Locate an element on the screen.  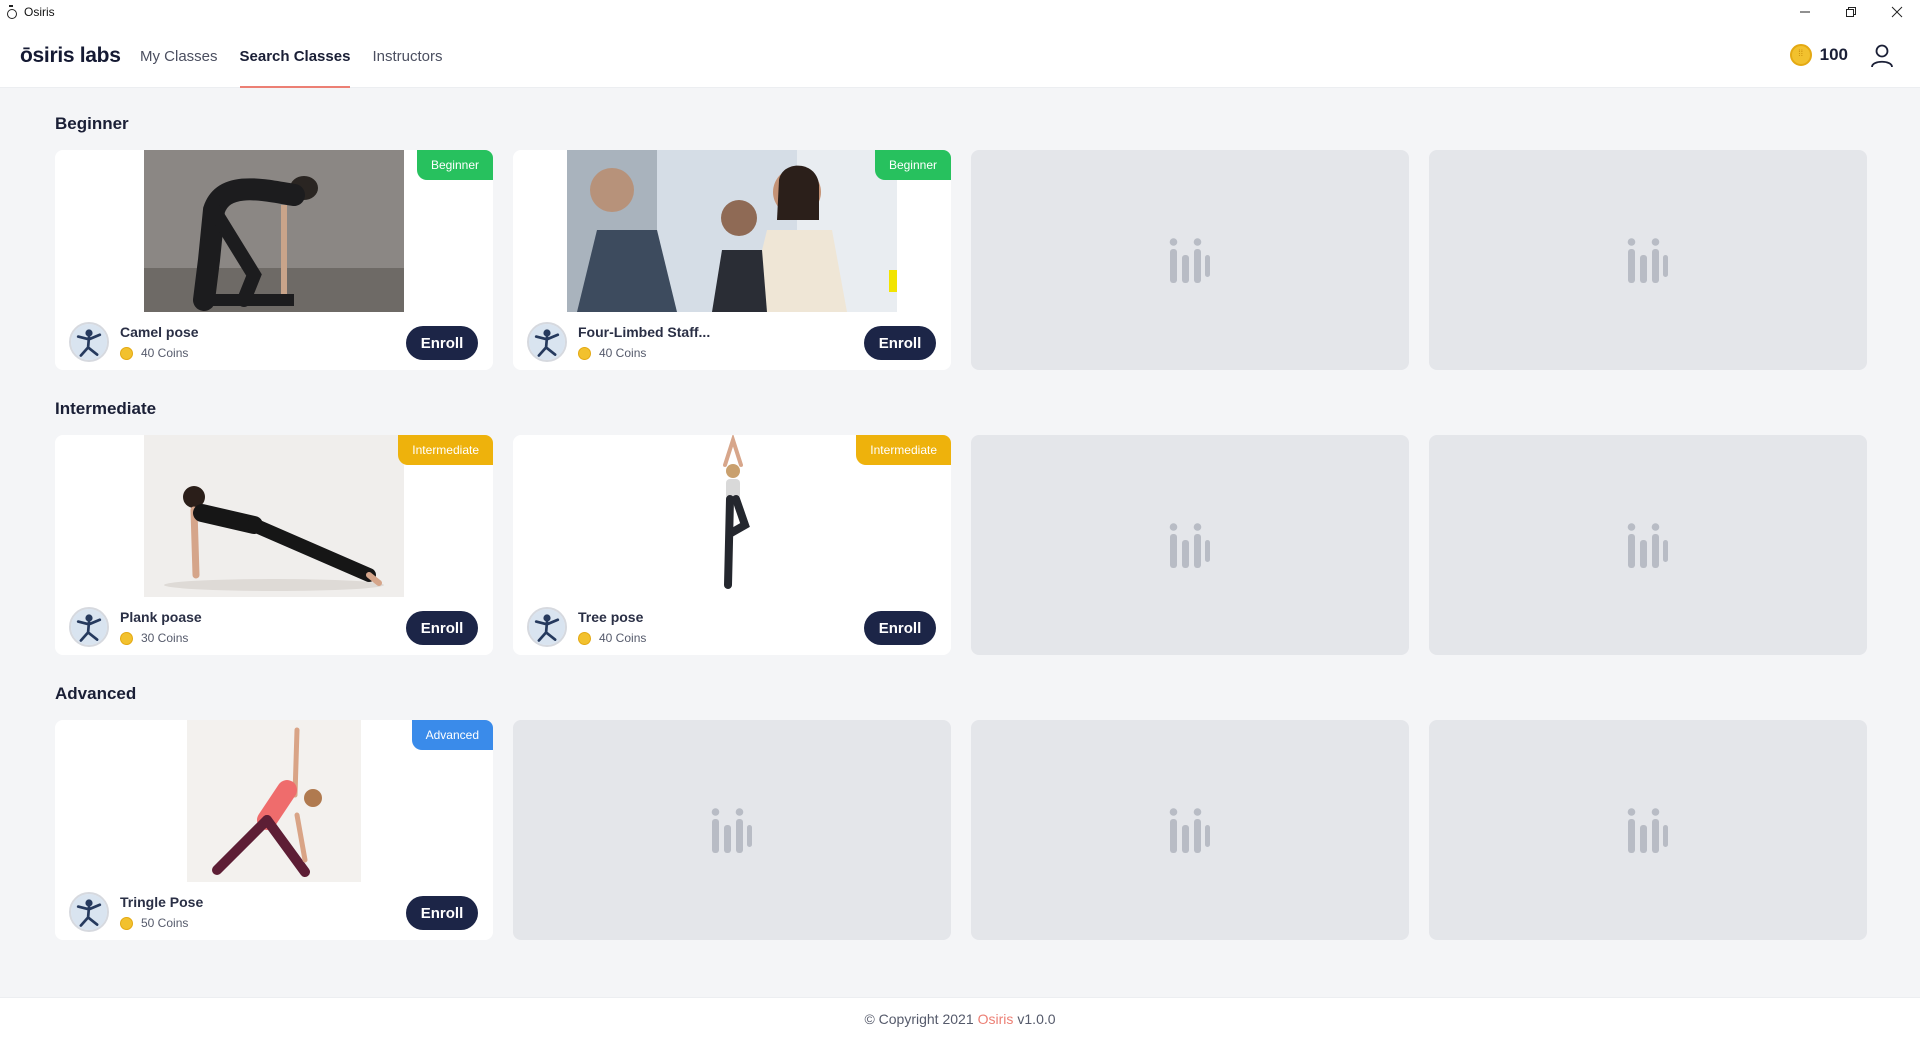
class-name: Tree pose is located at coordinates (611, 617).